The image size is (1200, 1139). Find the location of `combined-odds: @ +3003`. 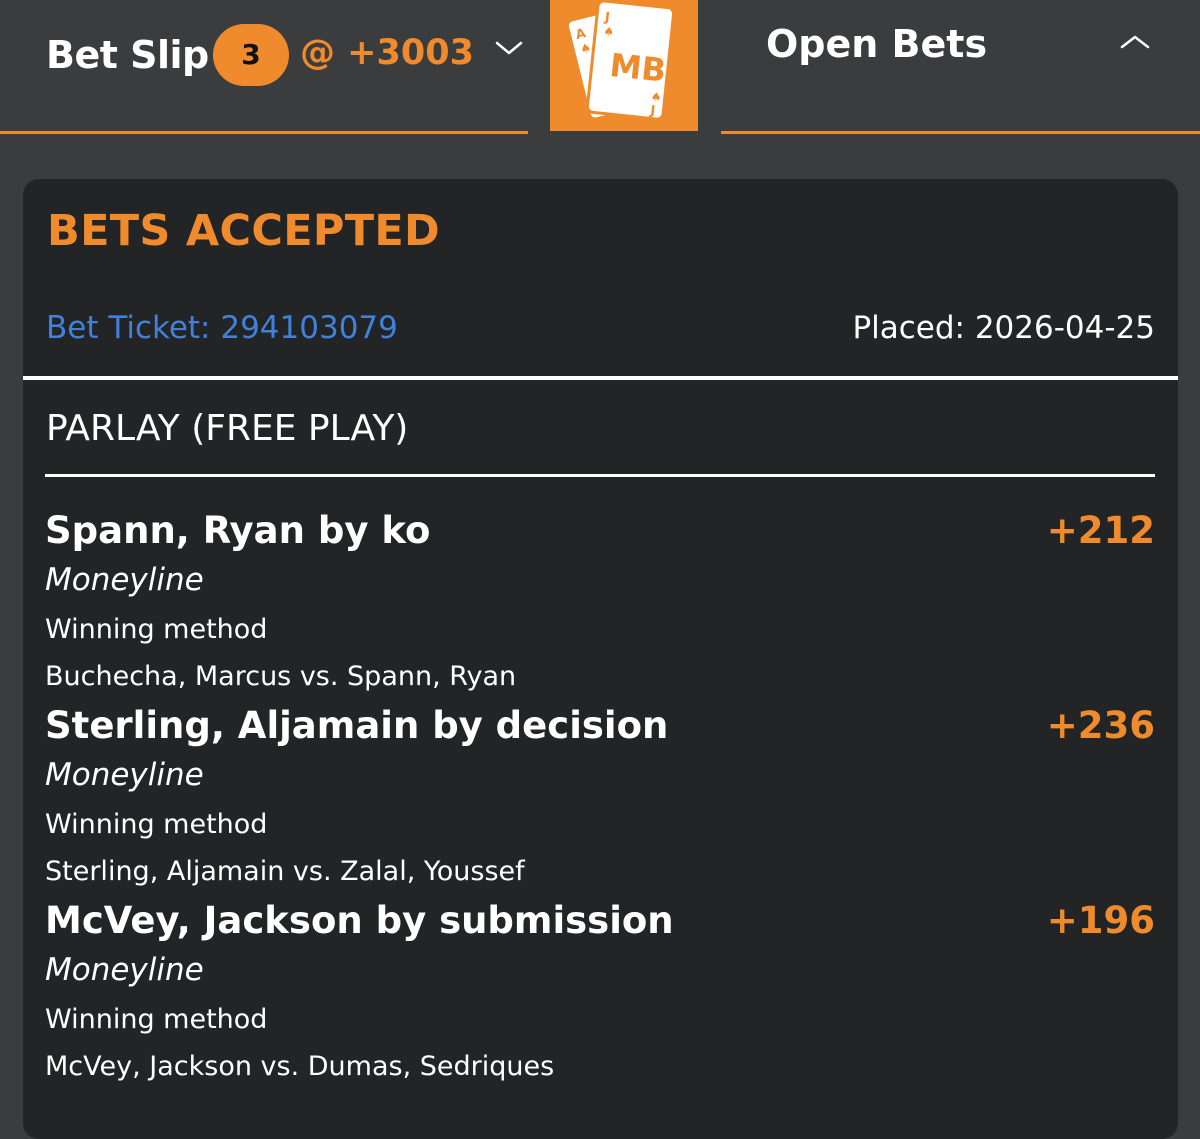

combined-odds: @ +3003 is located at coordinates (387, 53).